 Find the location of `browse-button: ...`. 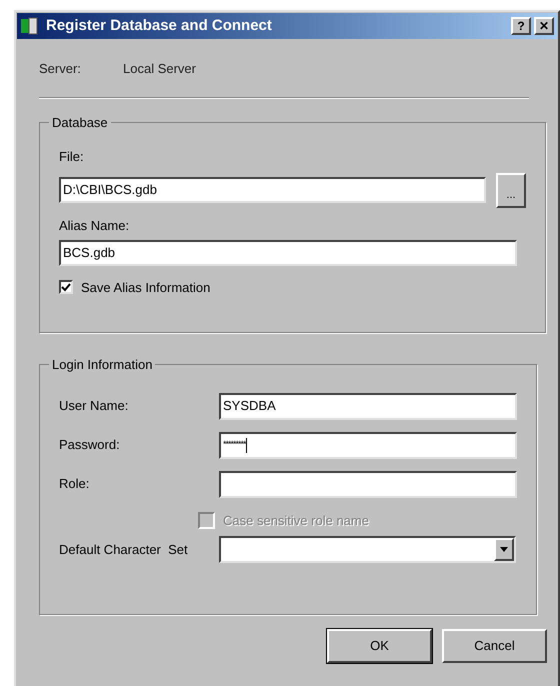

browse-button: ... is located at coordinates (511, 190).